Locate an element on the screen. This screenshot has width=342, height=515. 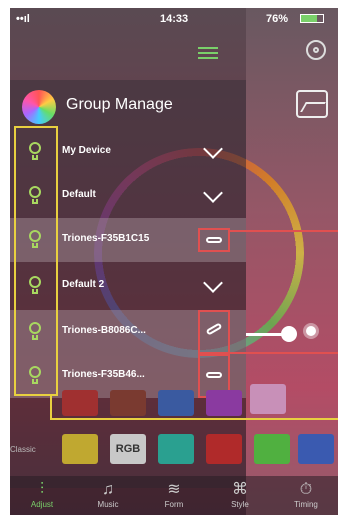
group-label: My Device is located at coordinates (86, 150).